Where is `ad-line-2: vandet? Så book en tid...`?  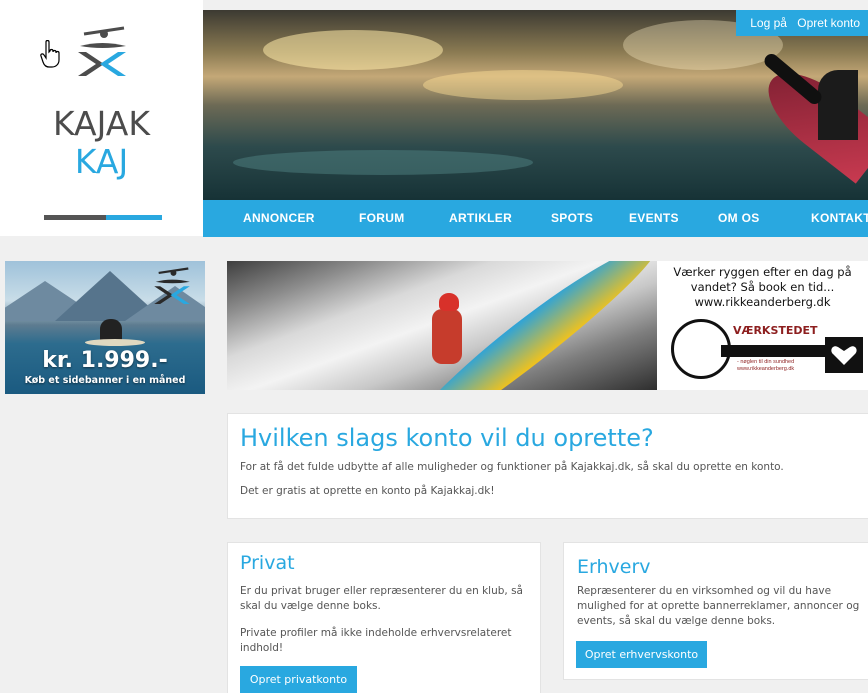 ad-line-2: vandet? Så book en tid... is located at coordinates (762, 287).